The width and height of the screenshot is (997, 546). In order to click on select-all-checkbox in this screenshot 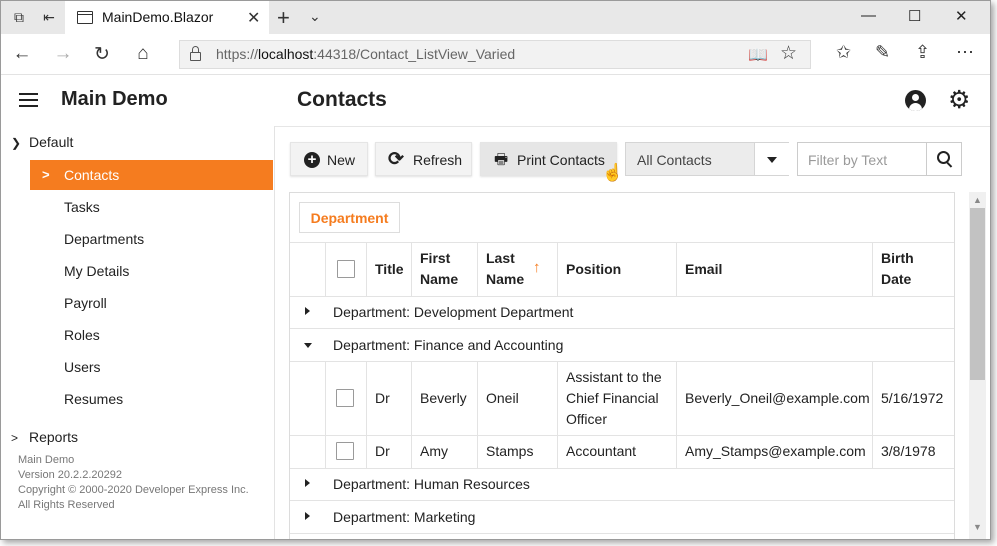, I will do `click(346, 269)`.